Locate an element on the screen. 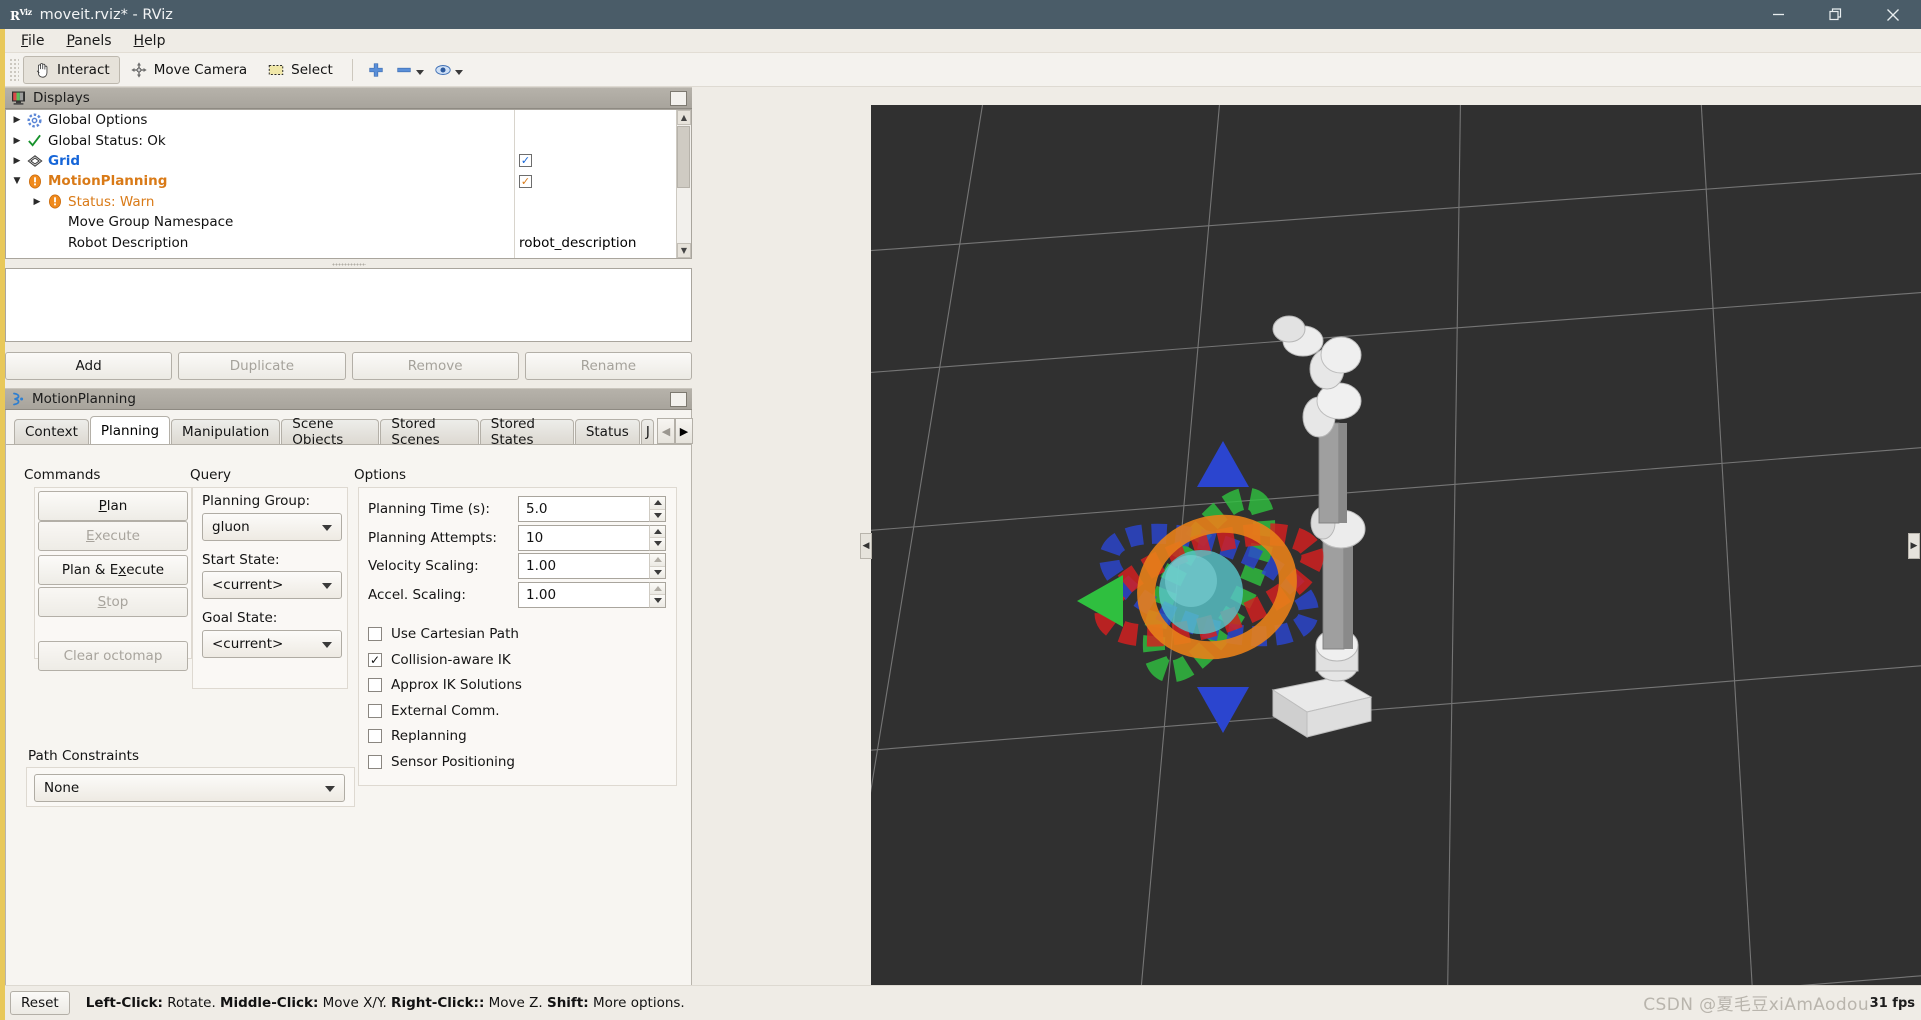  checkbox-use-cartesian-path: Use Cartesian Path is located at coordinates (443, 634).